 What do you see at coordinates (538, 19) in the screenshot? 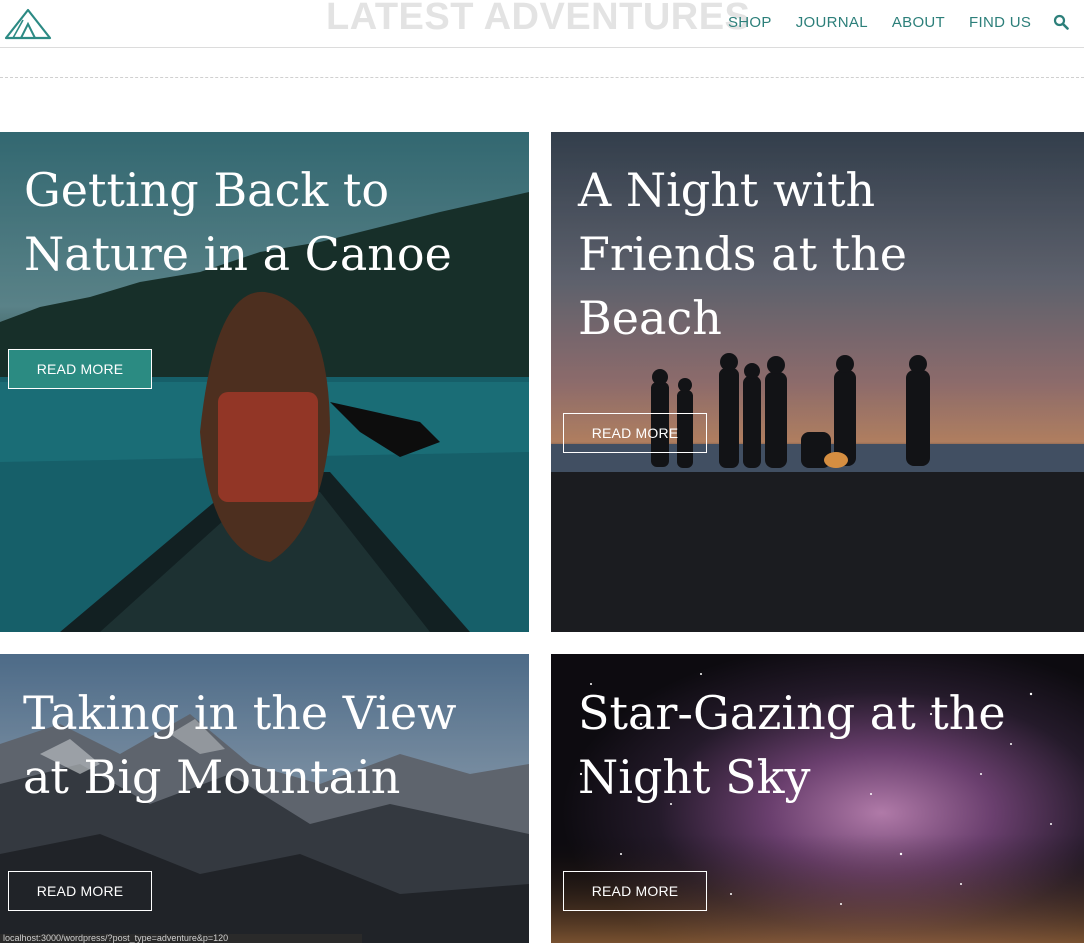
I see `page-title: LATEST ADVENTURES` at bounding box center [538, 19].